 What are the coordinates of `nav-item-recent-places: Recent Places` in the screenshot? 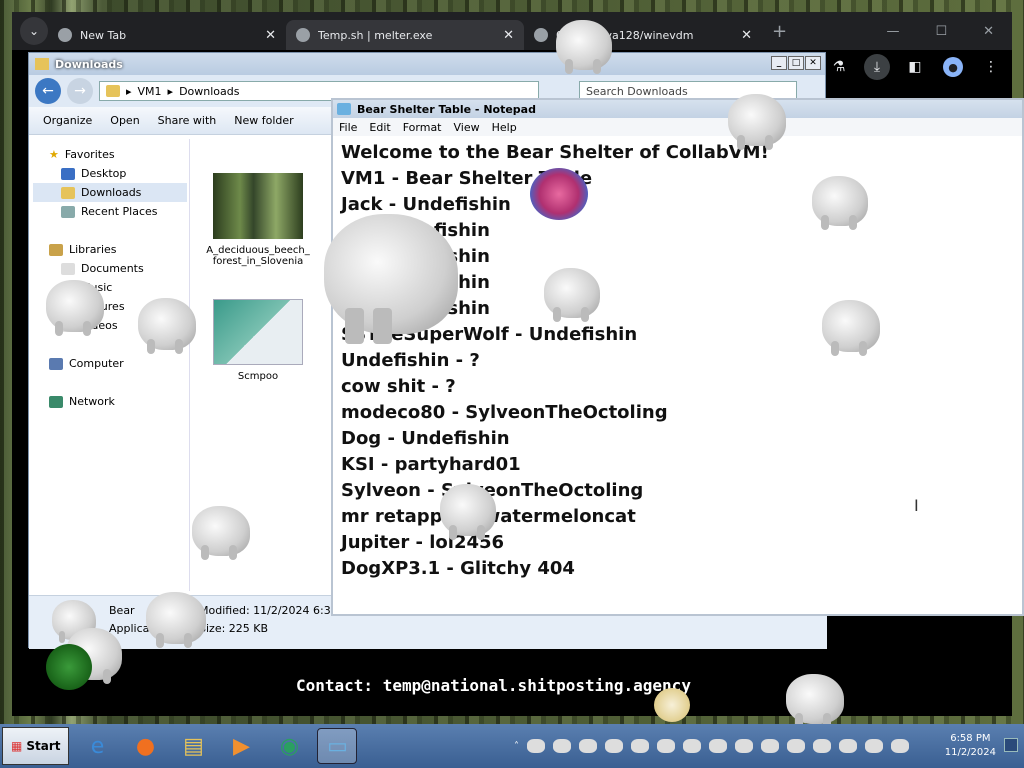 It's located at (110, 211).